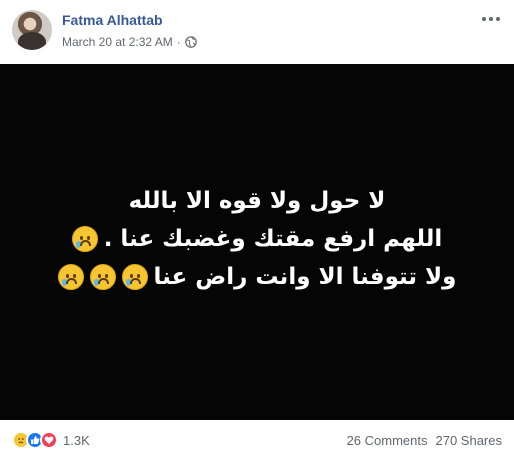 The width and height of the screenshot is (514, 461). Describe the element at coordinates (190, 42) in the screenshot. I see `globe-icon` at that location.